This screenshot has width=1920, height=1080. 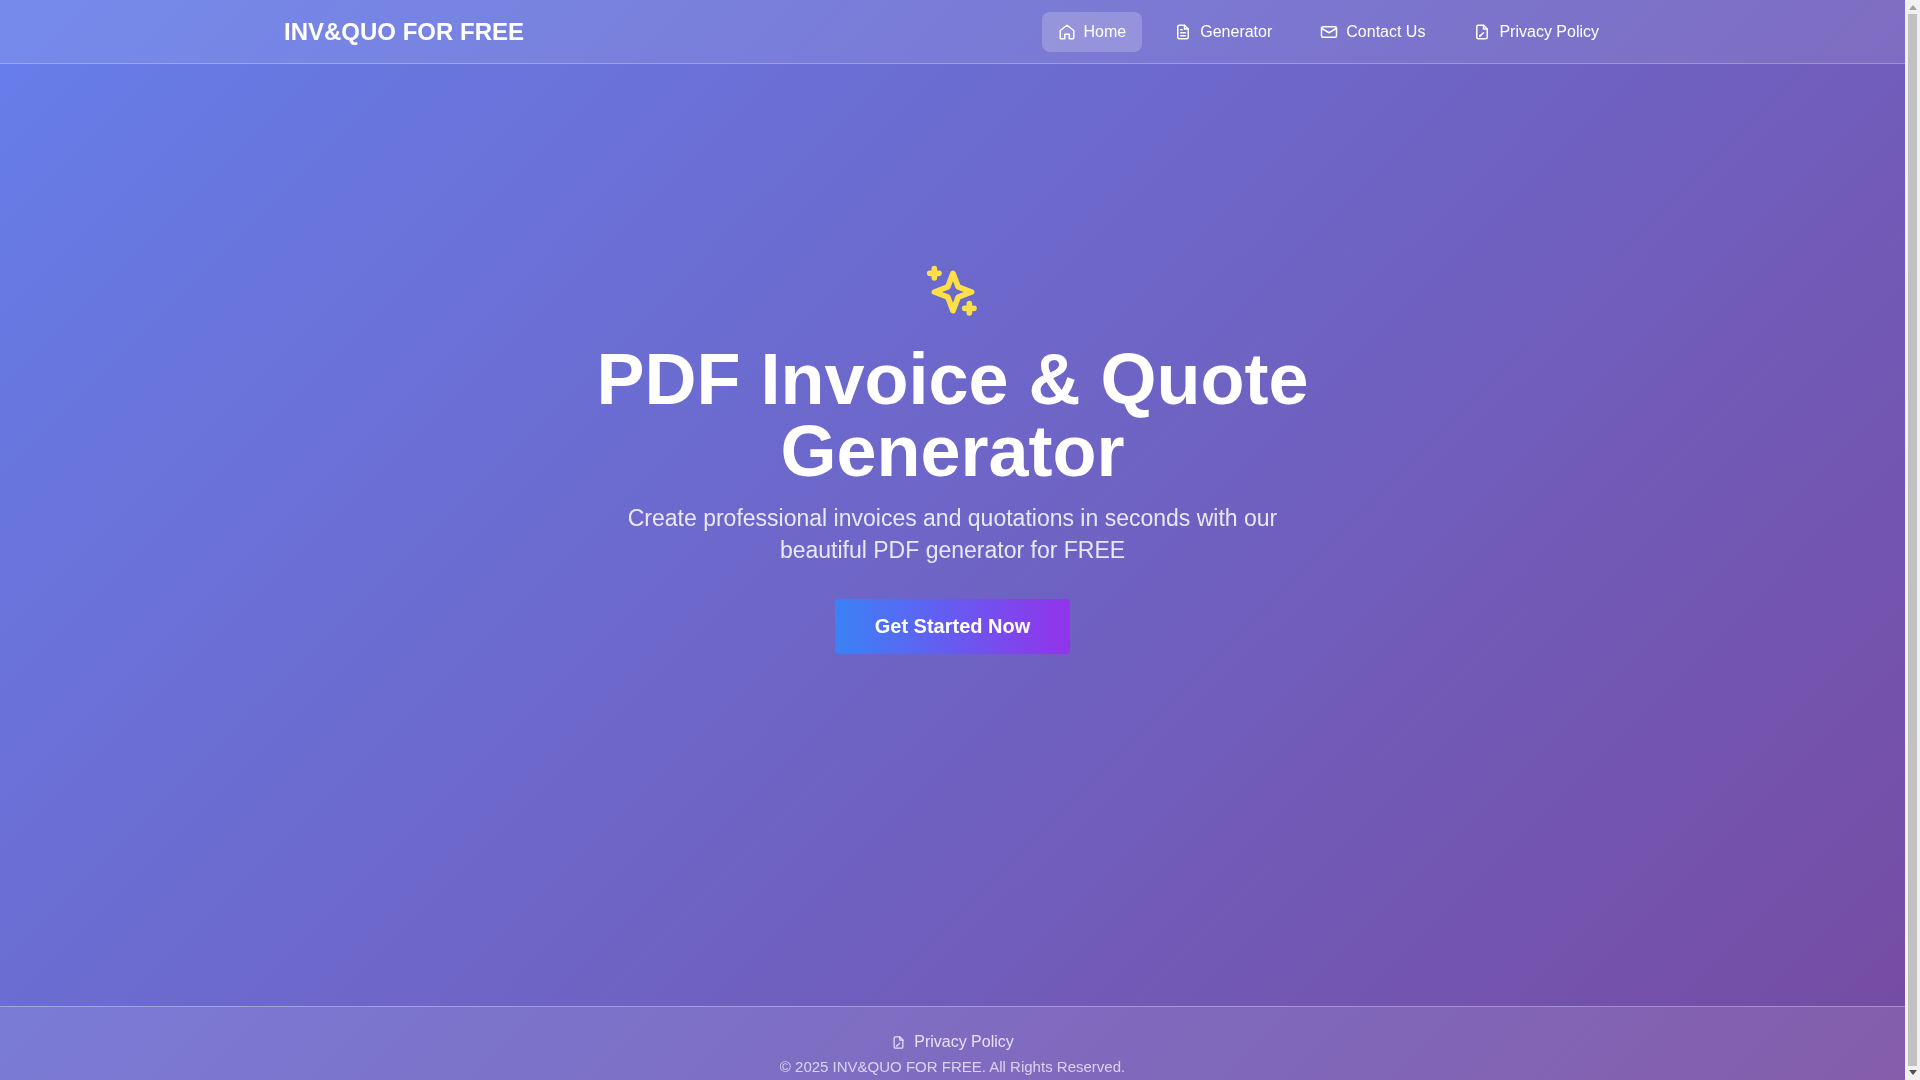 I want to click on hero-title: PDF Invoice & Quote Generator, so click(x=952, y=415).